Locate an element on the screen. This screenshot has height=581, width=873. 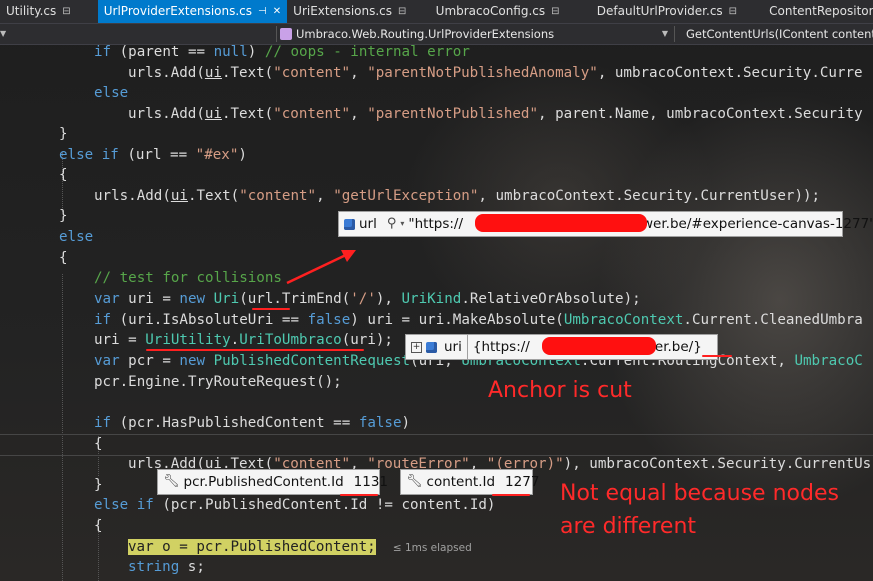
datatip-value-cell: 1131 is located at coordinates (371, 482).